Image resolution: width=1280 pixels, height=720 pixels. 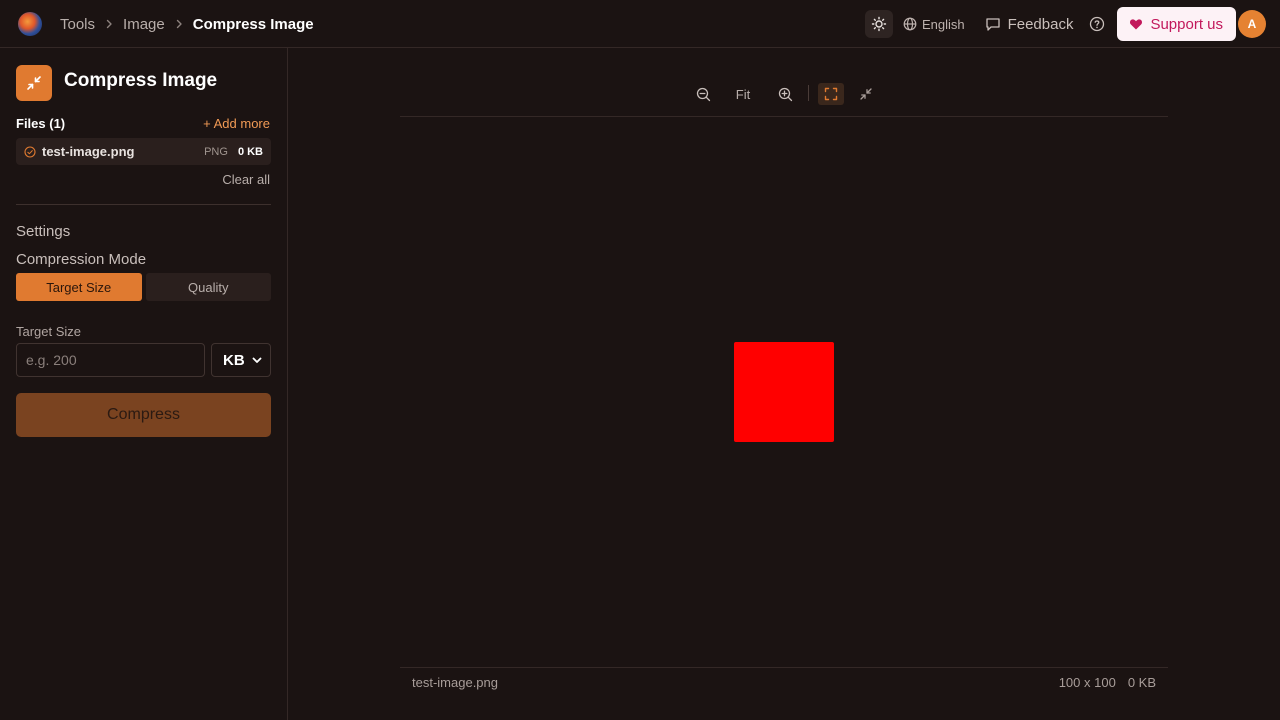 I want to click on minimize-icon, so click(x=866, y=94).